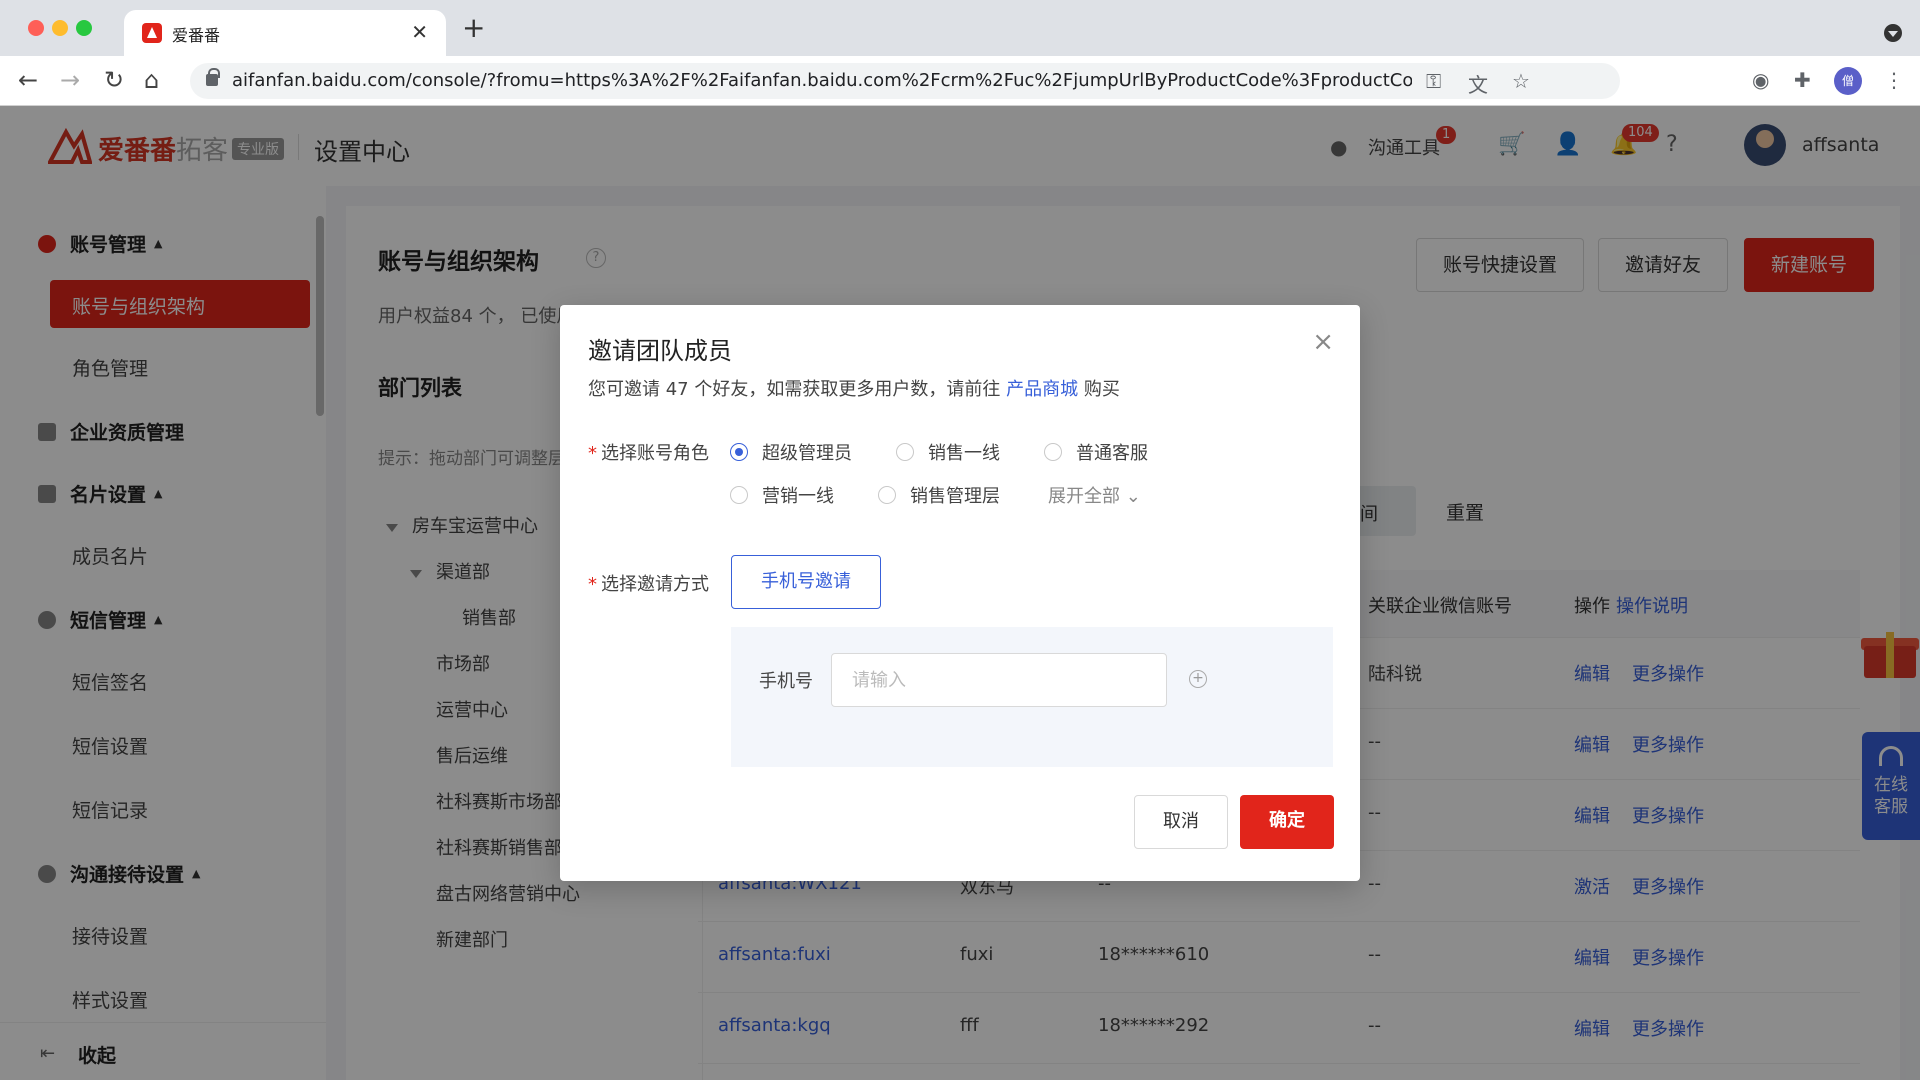 This screenshot has width=1920, height=1080. Describe the element at coordinates (786, 681) in the screenshot. I see `phone-field-label: 手机号` at that location.